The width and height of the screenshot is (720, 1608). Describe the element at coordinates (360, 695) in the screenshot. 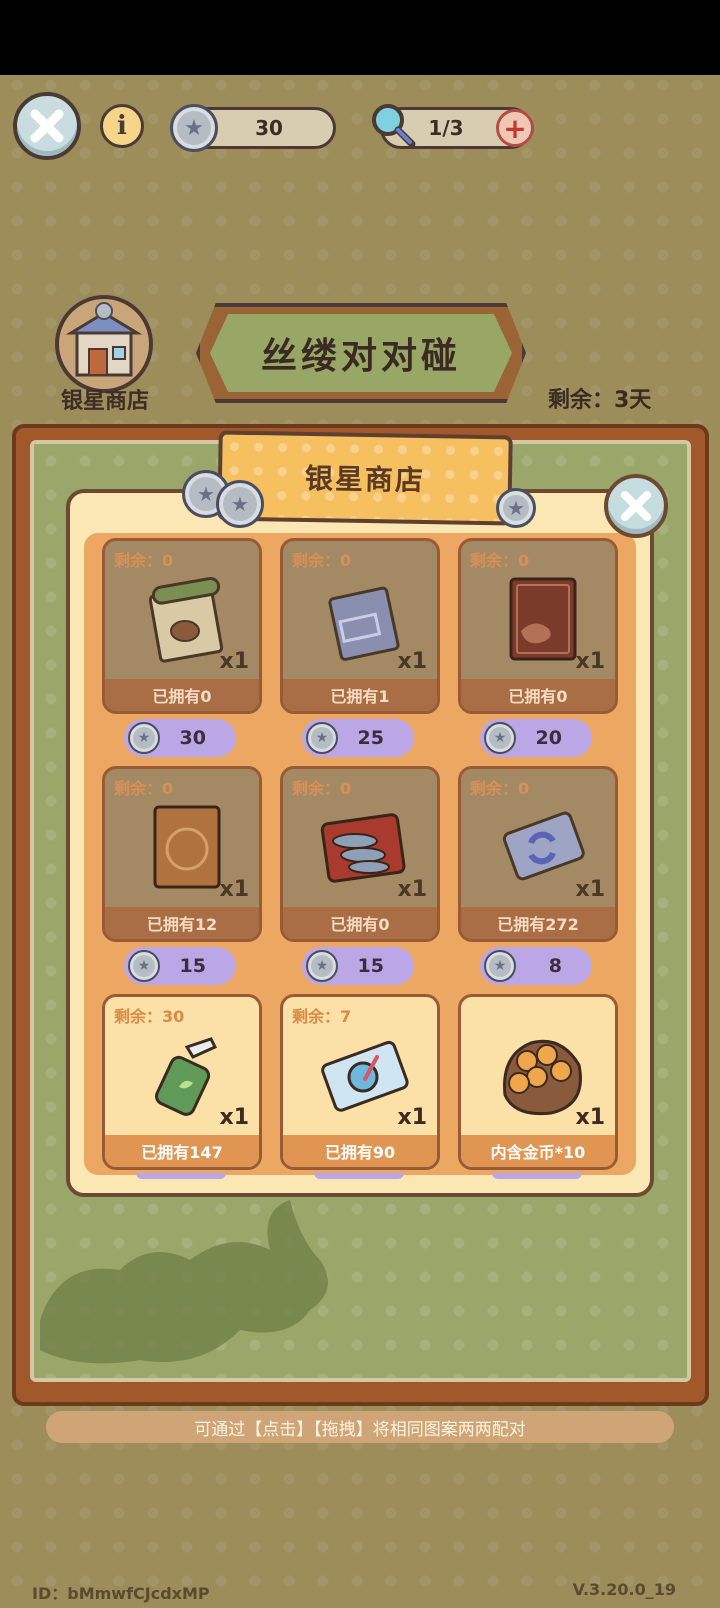

I see `item-owned-count: 已拥有1` at that location.